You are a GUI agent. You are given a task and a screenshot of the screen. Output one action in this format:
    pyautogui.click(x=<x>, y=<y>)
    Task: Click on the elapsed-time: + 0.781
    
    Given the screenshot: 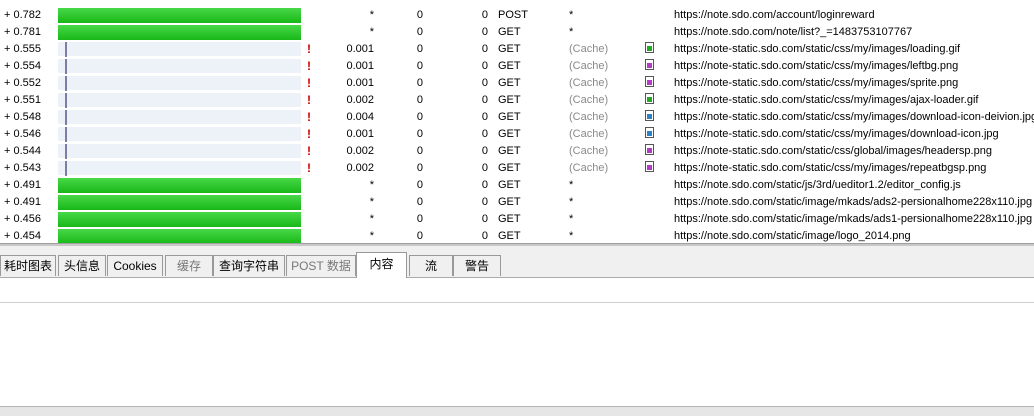 What is the action you would take?
    pyautogui.click(x=23, y=32)
    